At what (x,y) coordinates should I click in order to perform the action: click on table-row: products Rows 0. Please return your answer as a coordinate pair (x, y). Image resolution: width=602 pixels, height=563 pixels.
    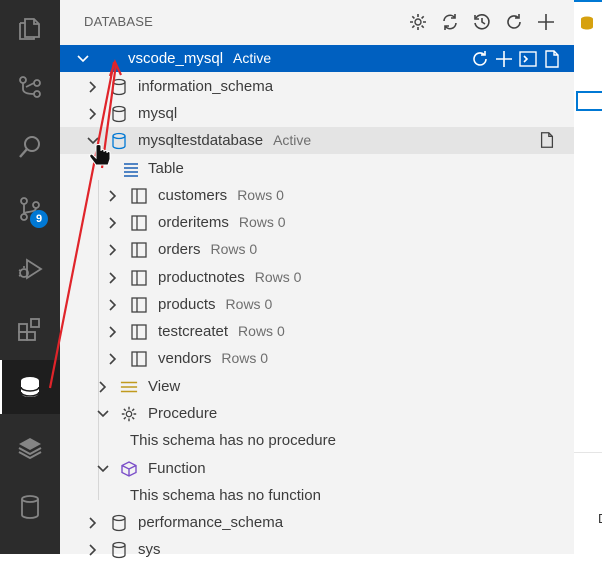
    Looking at the image, I should click on (317, 304).